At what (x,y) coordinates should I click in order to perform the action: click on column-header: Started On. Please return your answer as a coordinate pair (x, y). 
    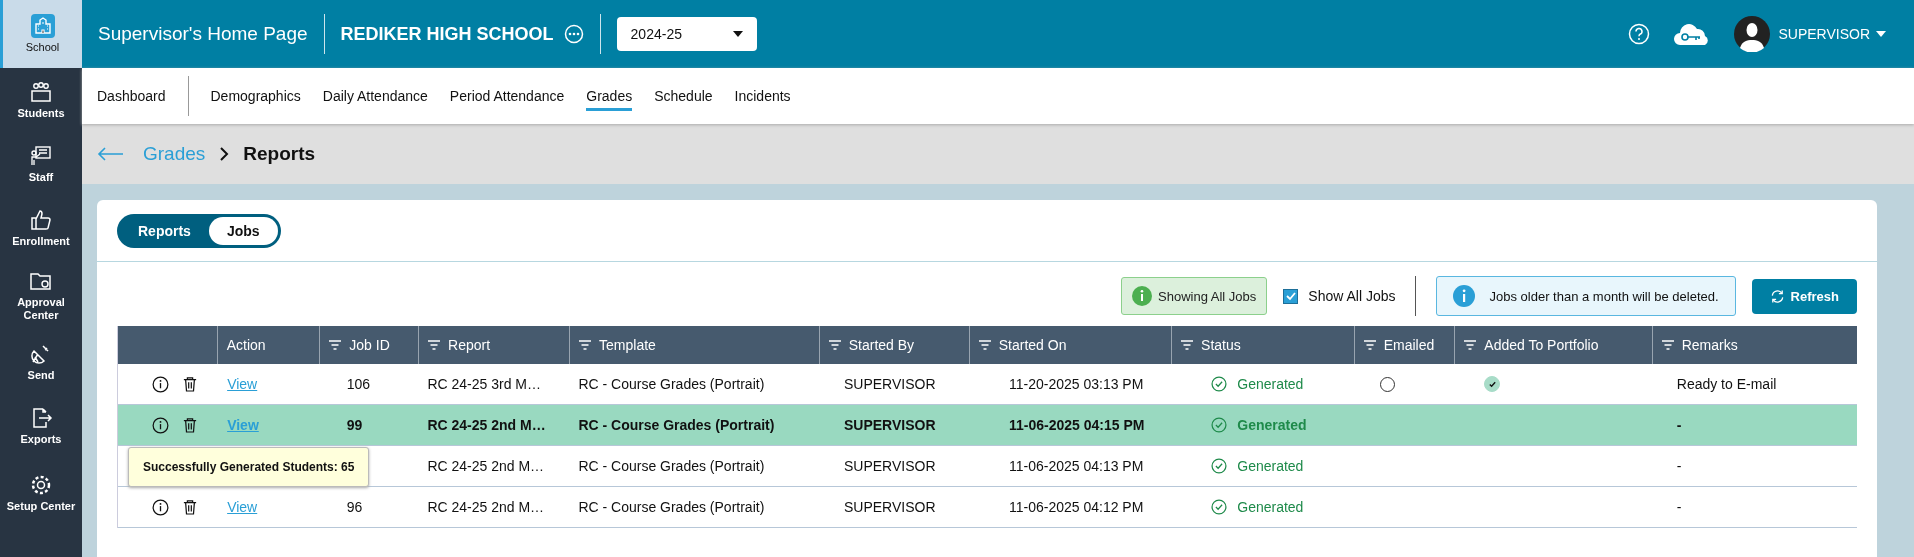
    Looking at the image, I should click on (1032, 345).